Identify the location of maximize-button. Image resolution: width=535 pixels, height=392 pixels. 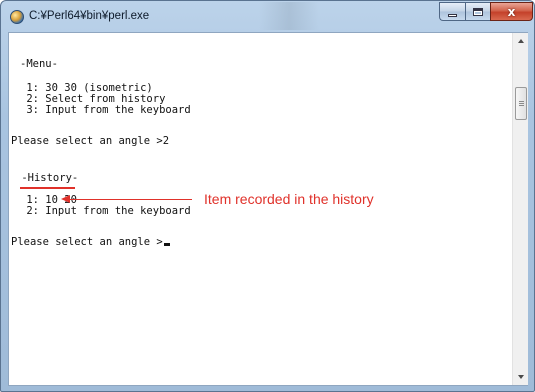
(477, 11).